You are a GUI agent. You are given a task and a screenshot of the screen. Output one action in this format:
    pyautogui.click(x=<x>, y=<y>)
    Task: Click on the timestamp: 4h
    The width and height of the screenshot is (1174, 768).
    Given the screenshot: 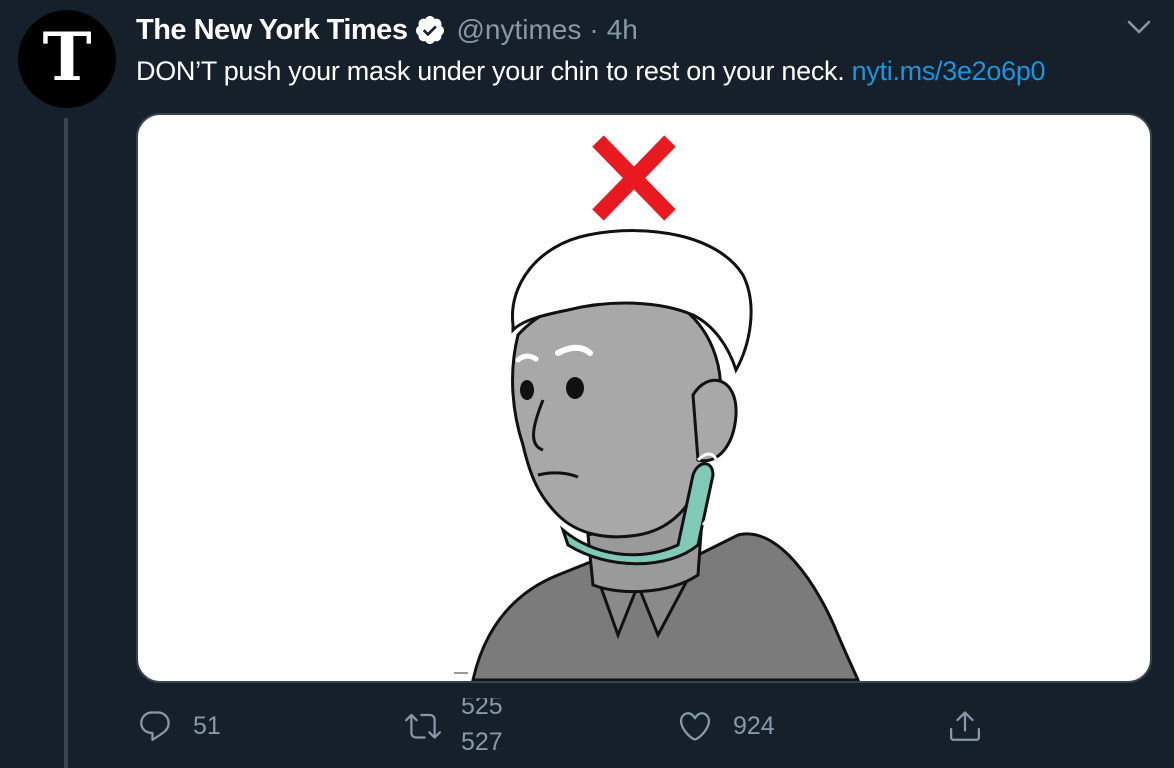 What is the action you would take?
    pyautogui.click(x=622, y=30)
    